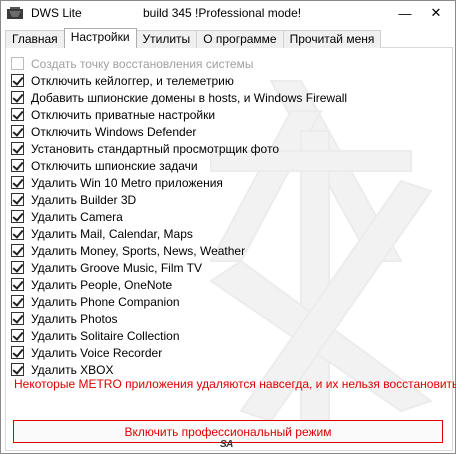  What do you see at coordinates (17, 182) in the screenshot?
I see `checkbox-metro-apps` at bounding box center [17, 182].